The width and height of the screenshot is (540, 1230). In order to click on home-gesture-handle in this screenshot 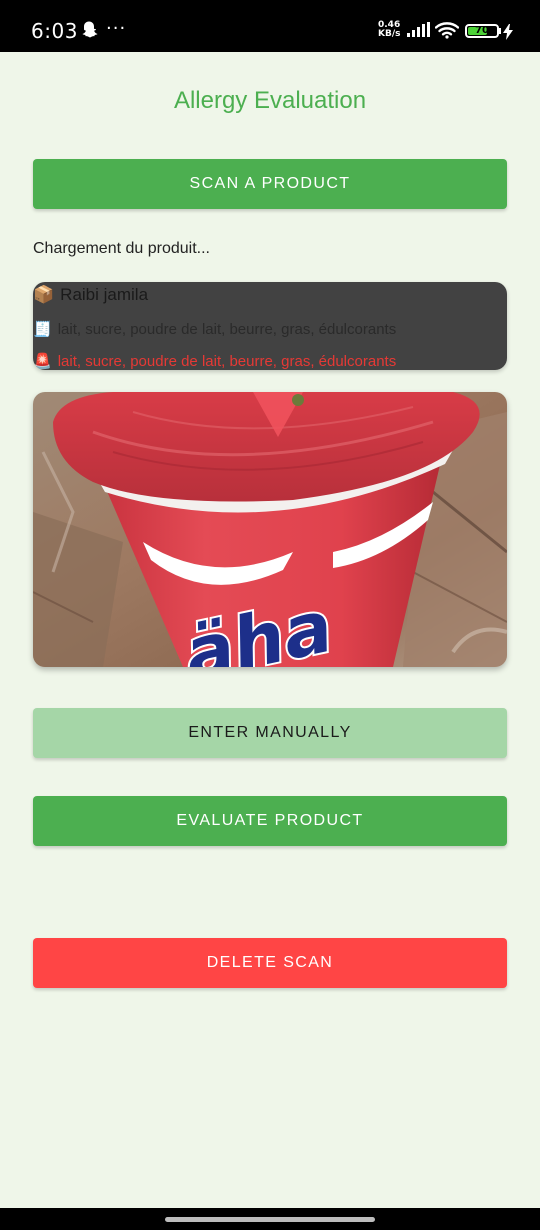, I will do `click(270, 1219)`.